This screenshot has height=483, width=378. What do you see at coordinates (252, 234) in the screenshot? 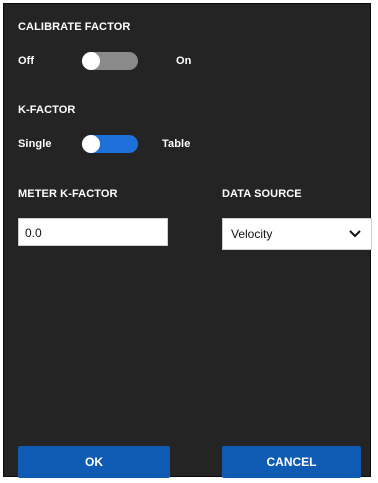
I see `data-source-value: Velocity` at bounding box center [252, 234].